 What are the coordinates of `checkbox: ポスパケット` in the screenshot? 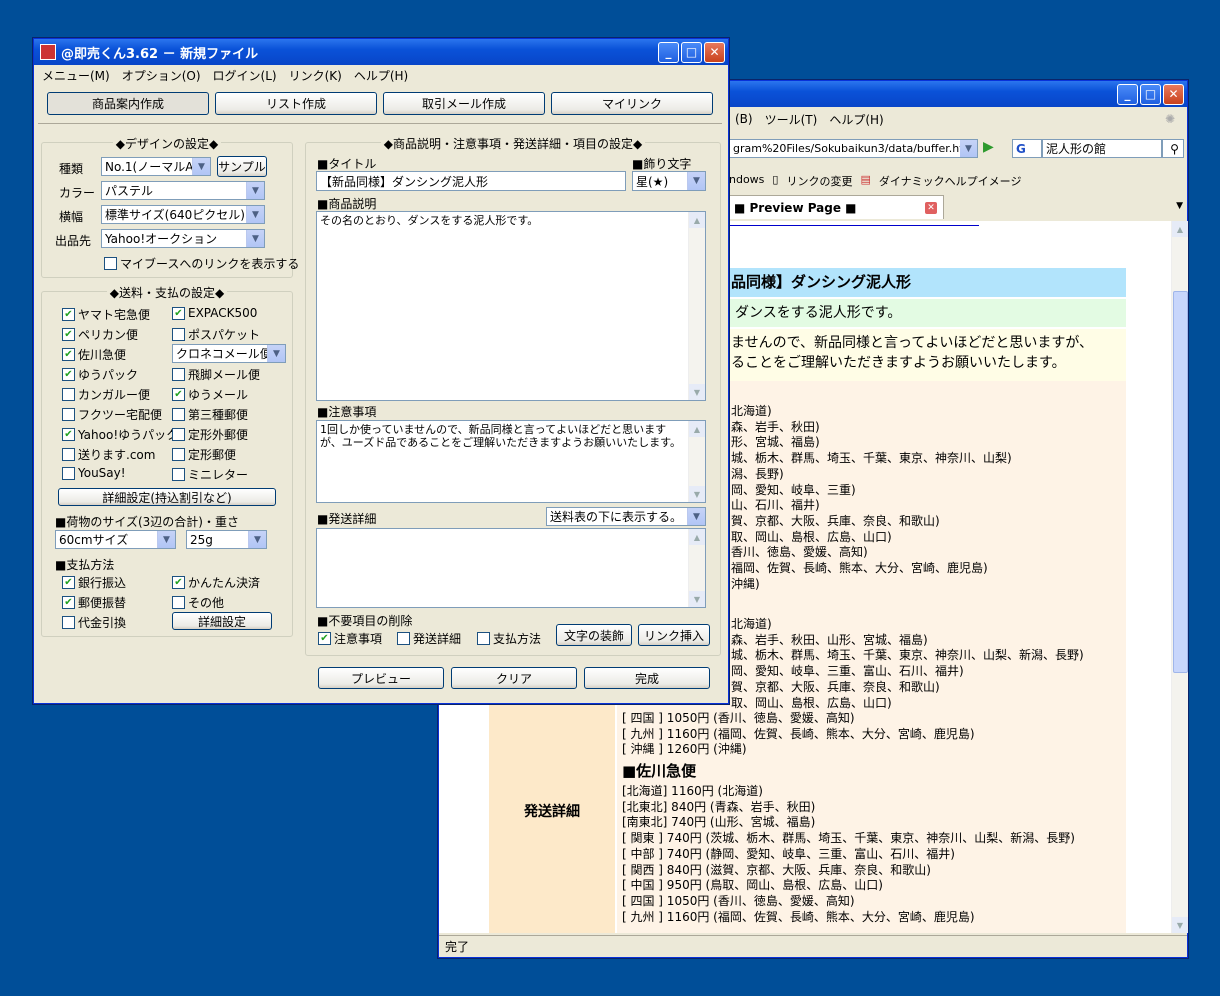 It's located at (216, 334).